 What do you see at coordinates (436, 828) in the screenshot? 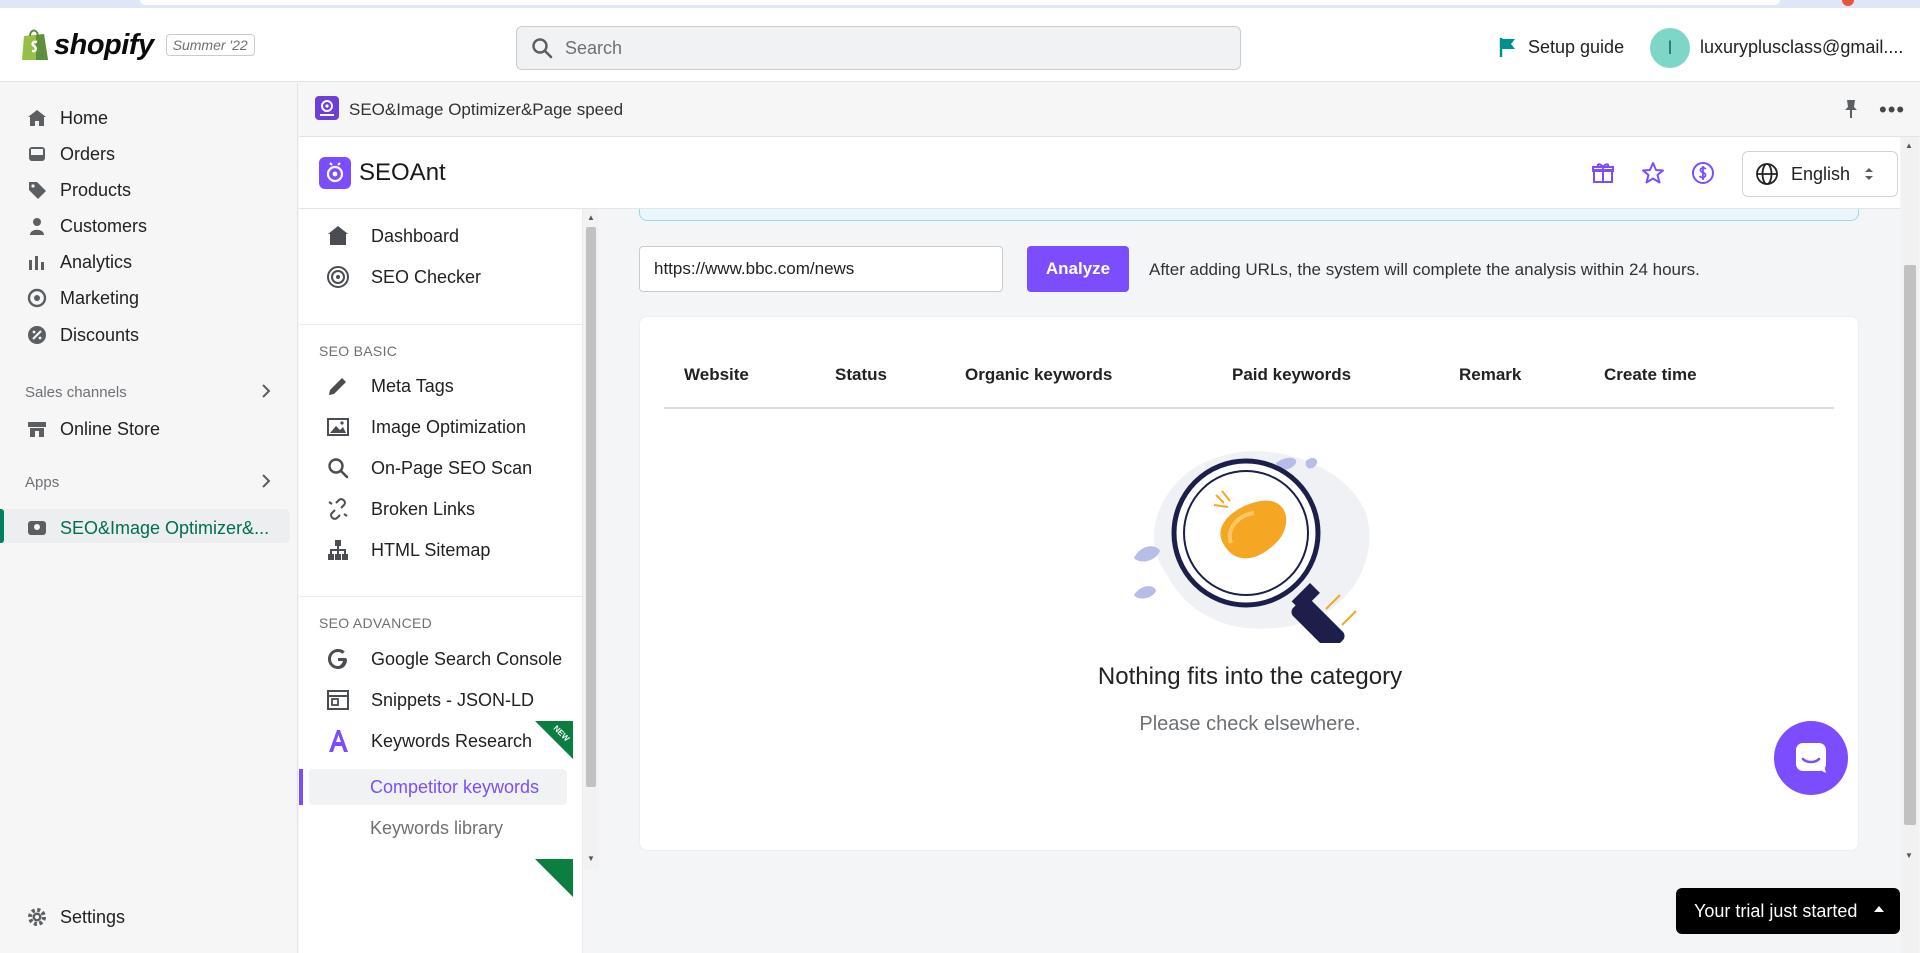
I see `sidebar-item-keywords-library: Keywords library` at bounding box center [436, 828].